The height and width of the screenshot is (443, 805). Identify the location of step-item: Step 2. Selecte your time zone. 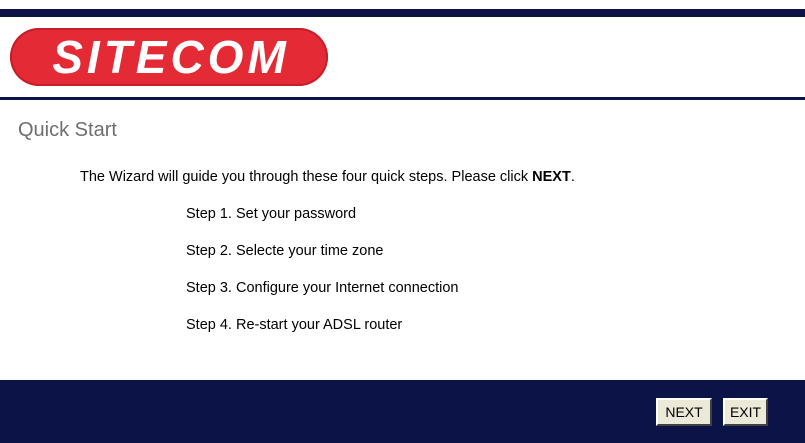
(285, 251).